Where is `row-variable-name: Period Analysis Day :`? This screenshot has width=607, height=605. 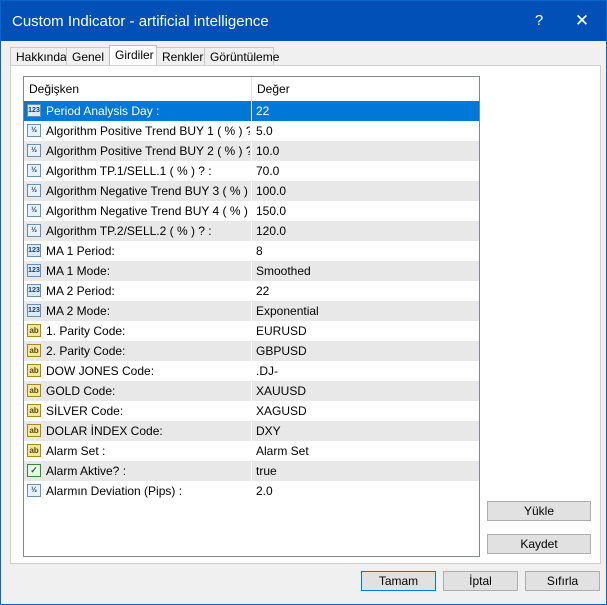 row-variable-name: Period Analysis Day : is located at coordinates (103, 111).